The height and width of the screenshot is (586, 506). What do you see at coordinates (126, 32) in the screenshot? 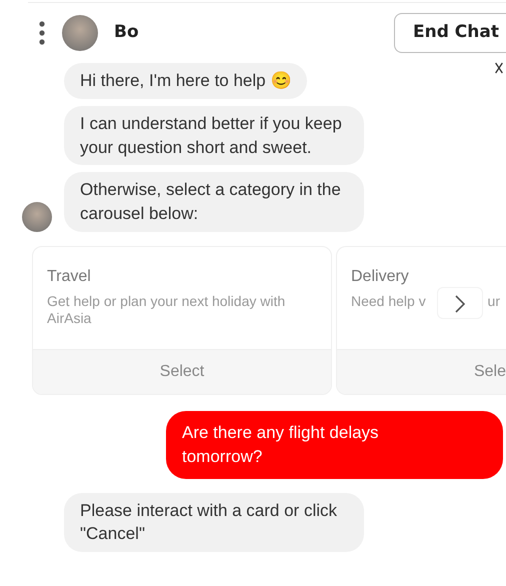
I see `agent-name: Bo` at bounding box center [126, 32].